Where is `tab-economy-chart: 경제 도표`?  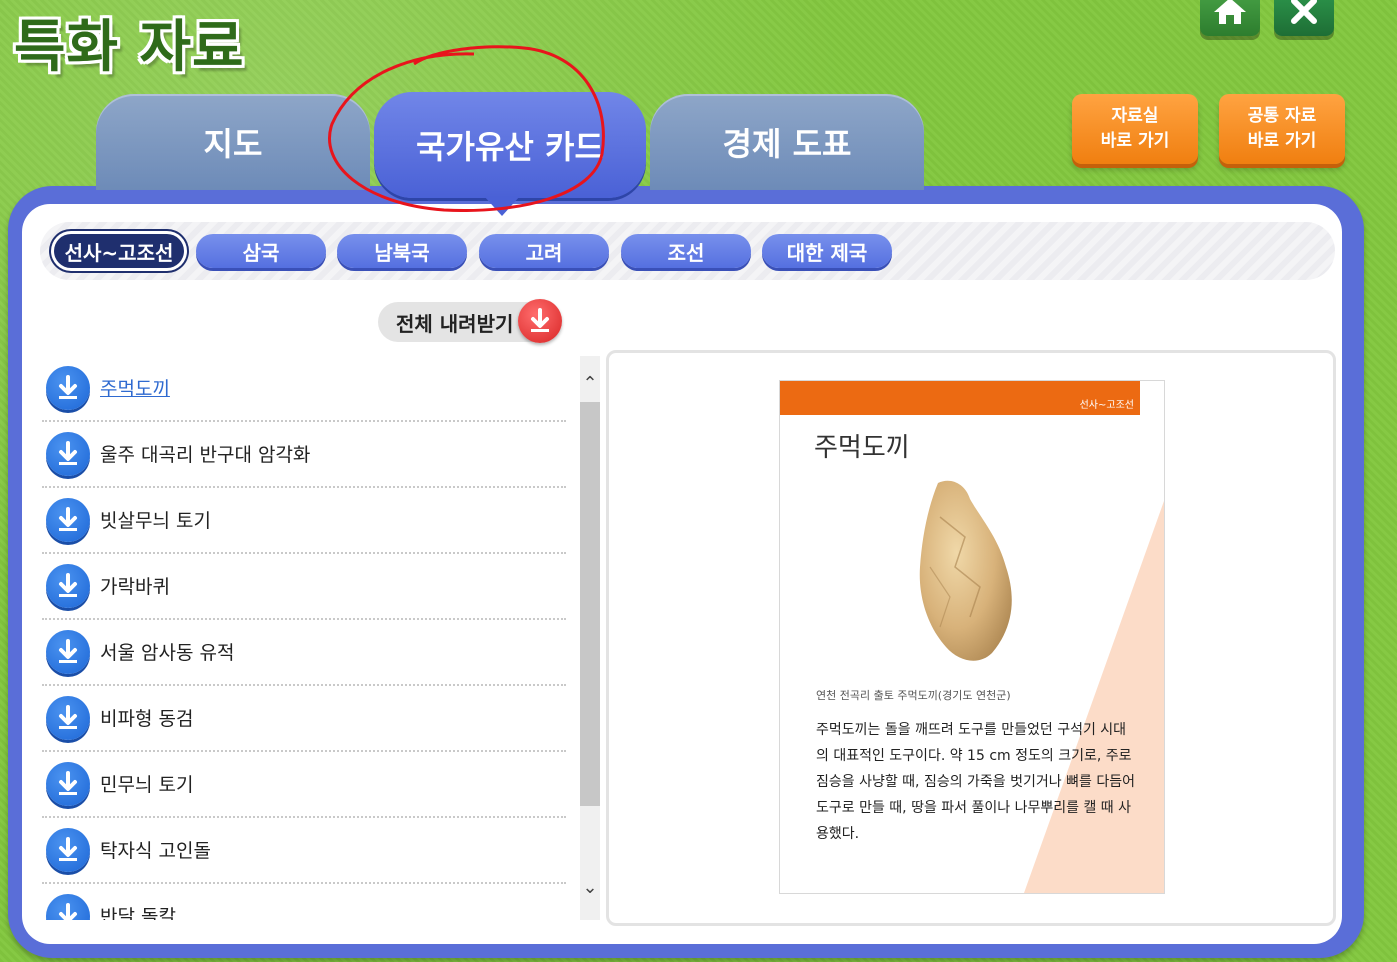 tab-economy-chart: 경제 도표 is located at coordinates (787, 142).